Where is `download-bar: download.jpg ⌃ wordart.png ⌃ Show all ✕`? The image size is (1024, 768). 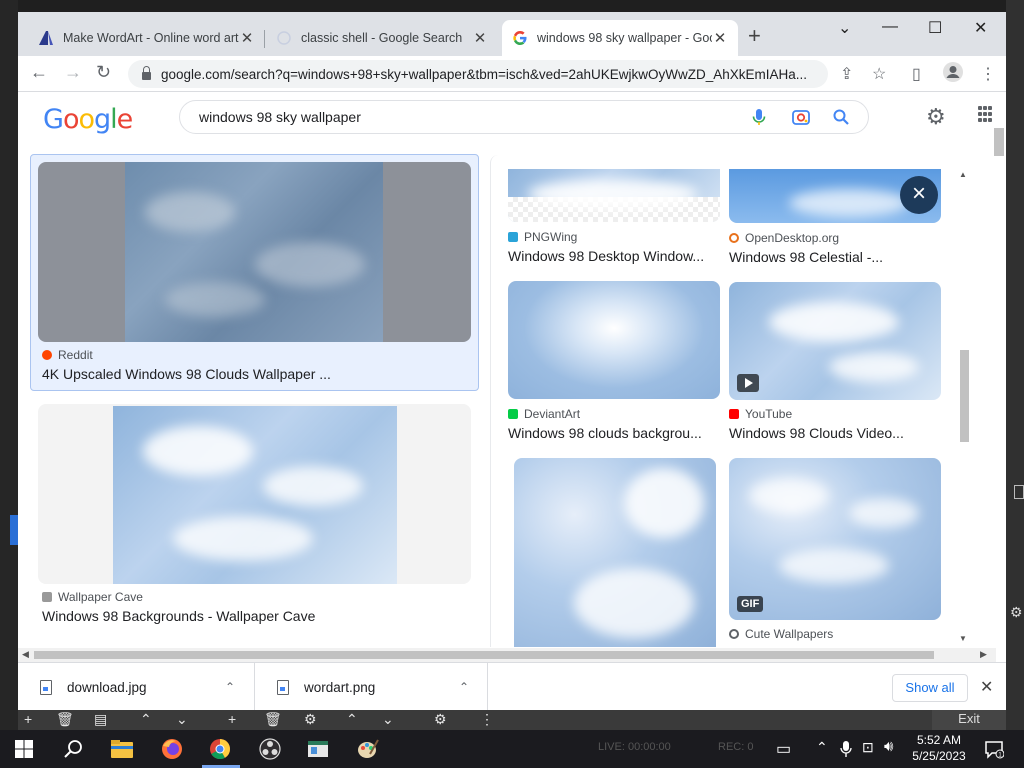 download-bar: download.jpg ⌃ wordart.png ⌃ Show all ✕ is located at coordinates (512, 686).